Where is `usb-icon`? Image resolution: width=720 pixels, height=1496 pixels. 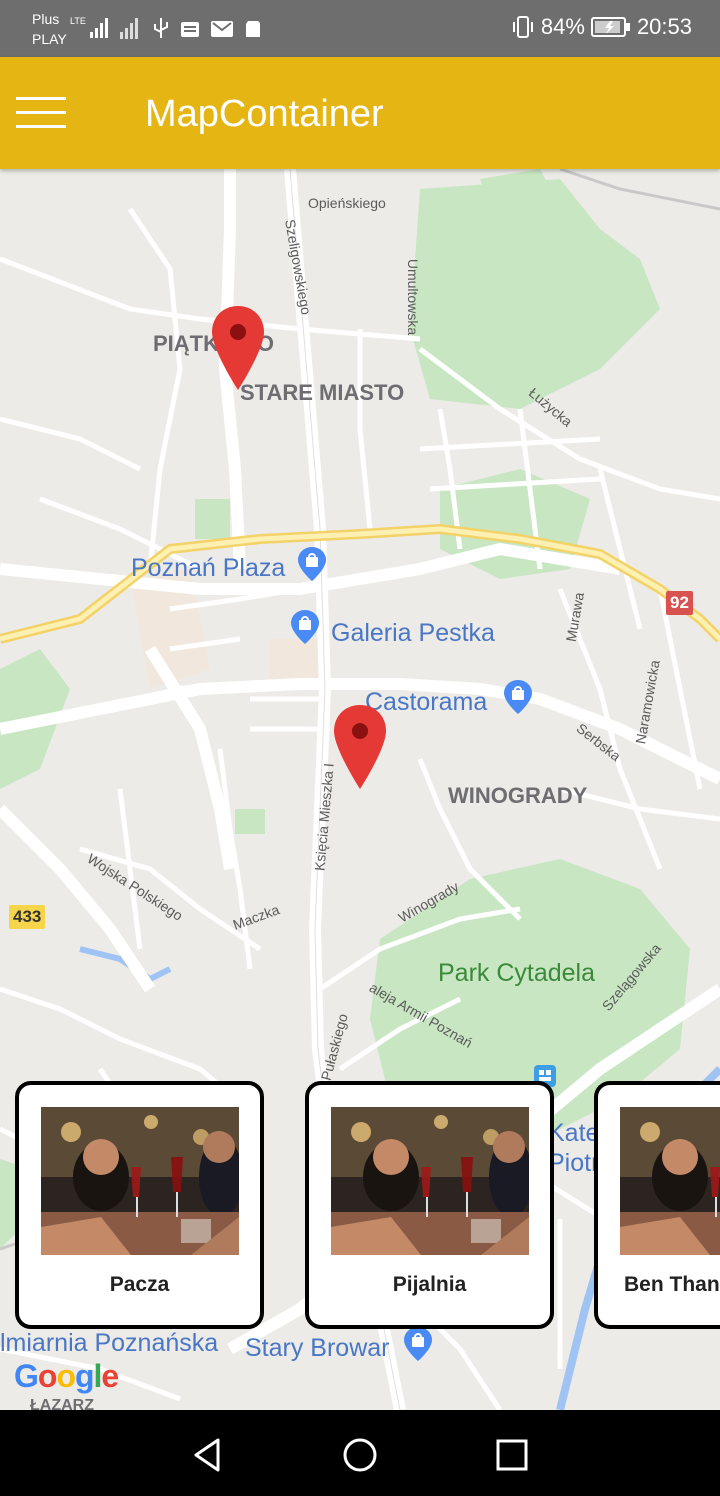 usb-icon is located at coordinates (161, 28).